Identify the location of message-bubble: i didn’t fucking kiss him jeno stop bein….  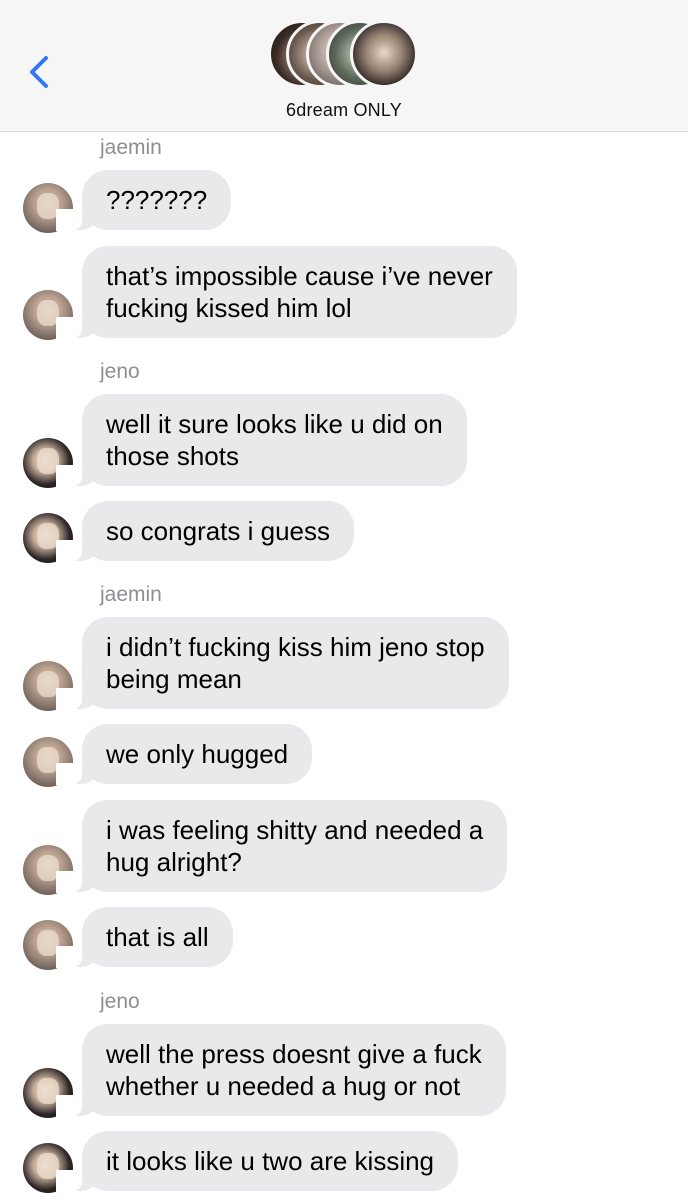
(282, 663).